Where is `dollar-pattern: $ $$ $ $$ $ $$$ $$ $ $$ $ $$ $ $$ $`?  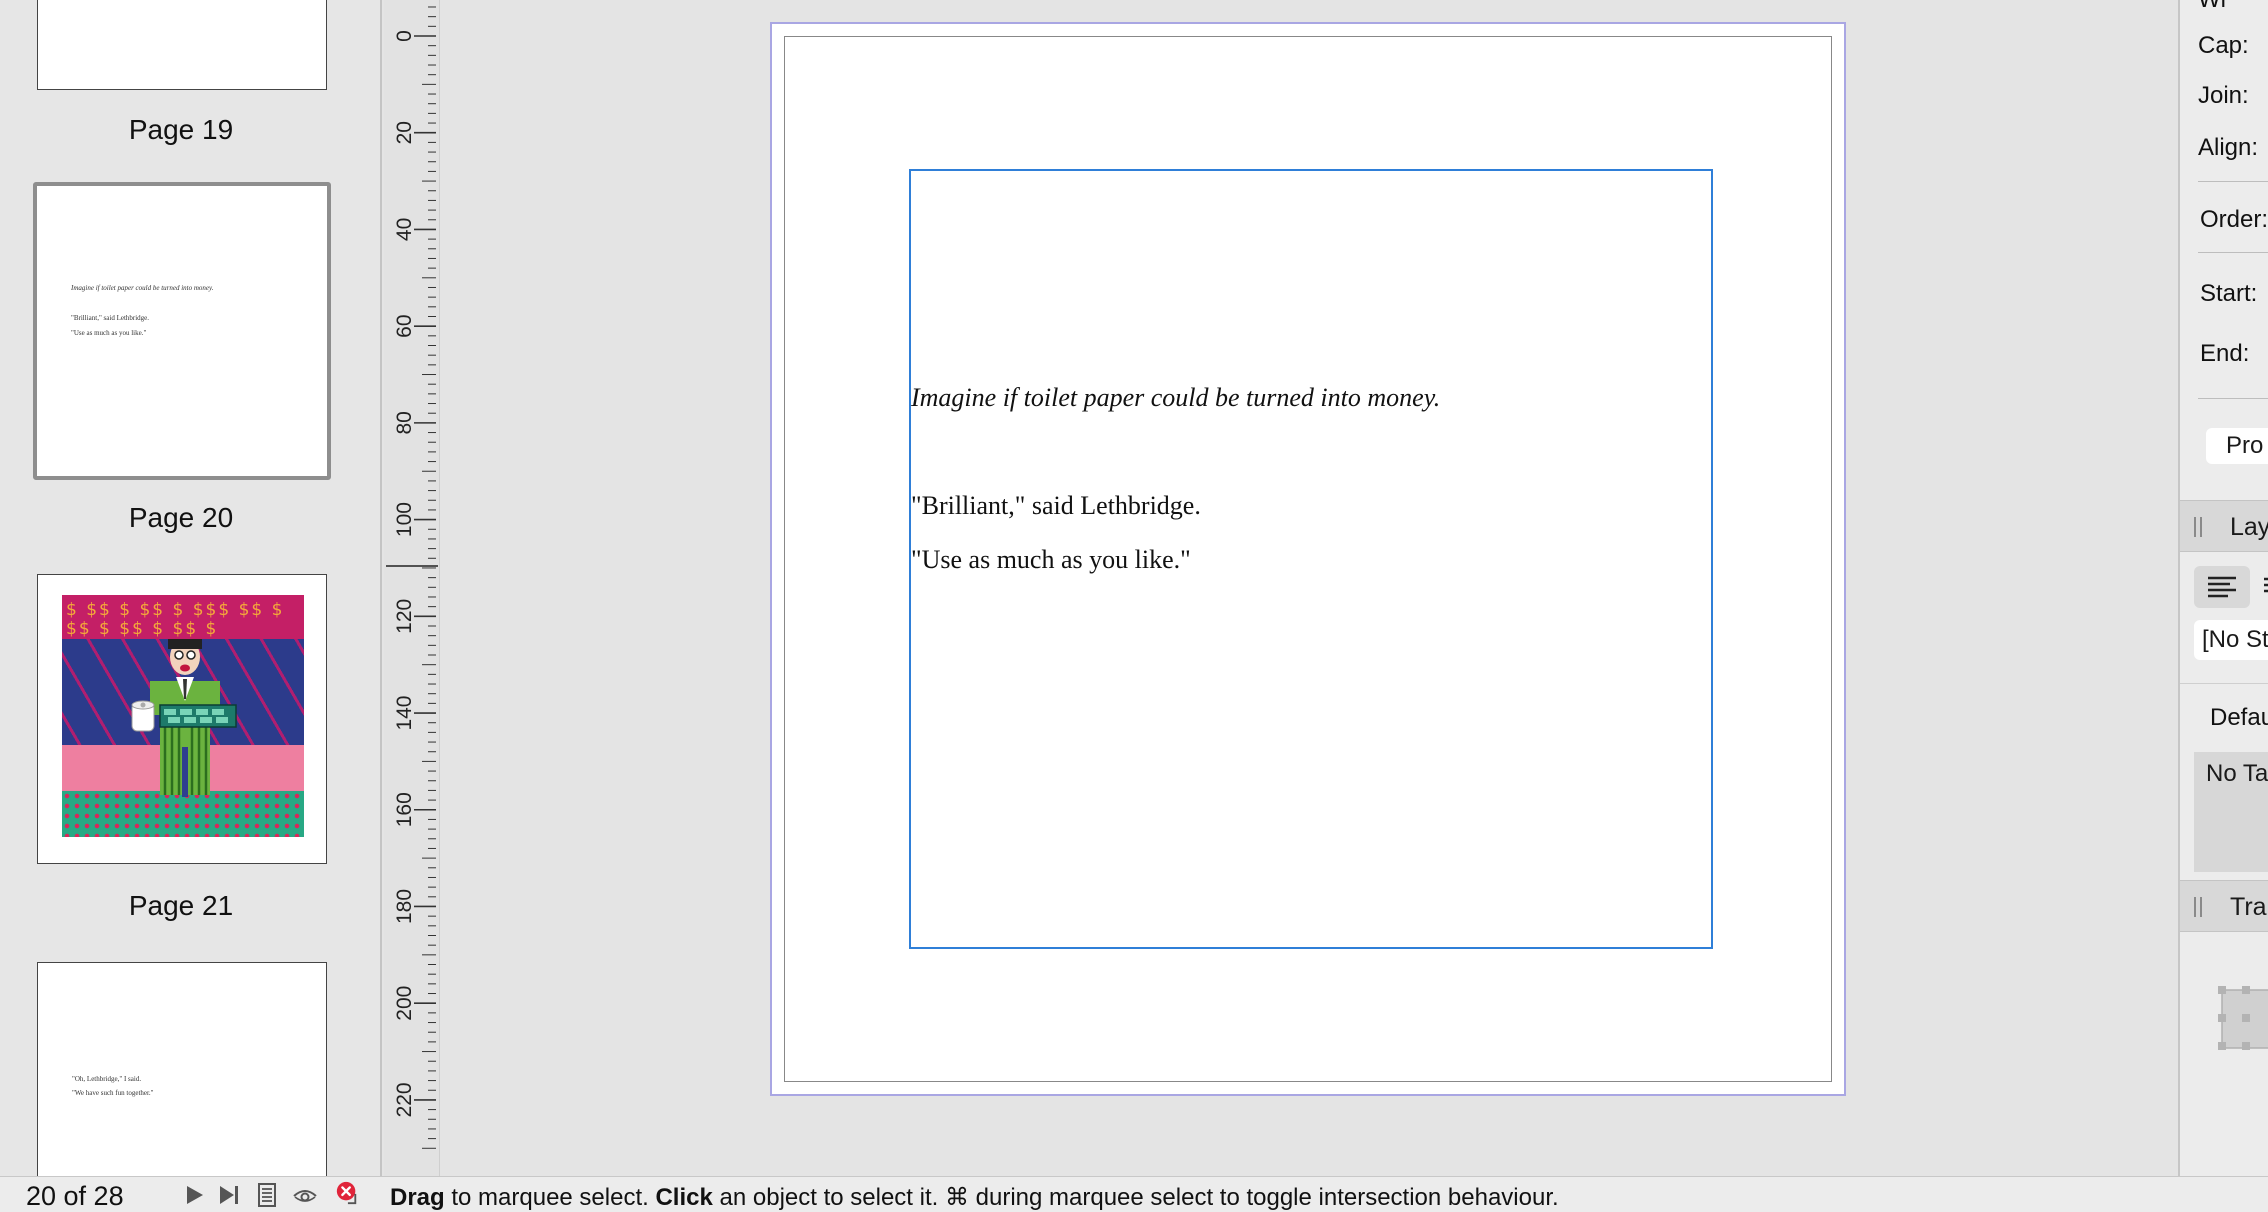
dollar-pattern: $ $$ $ $$ $ $$$ $$ $ $$ $ $$ $ $$ $ is located at coordinates (175, 619).